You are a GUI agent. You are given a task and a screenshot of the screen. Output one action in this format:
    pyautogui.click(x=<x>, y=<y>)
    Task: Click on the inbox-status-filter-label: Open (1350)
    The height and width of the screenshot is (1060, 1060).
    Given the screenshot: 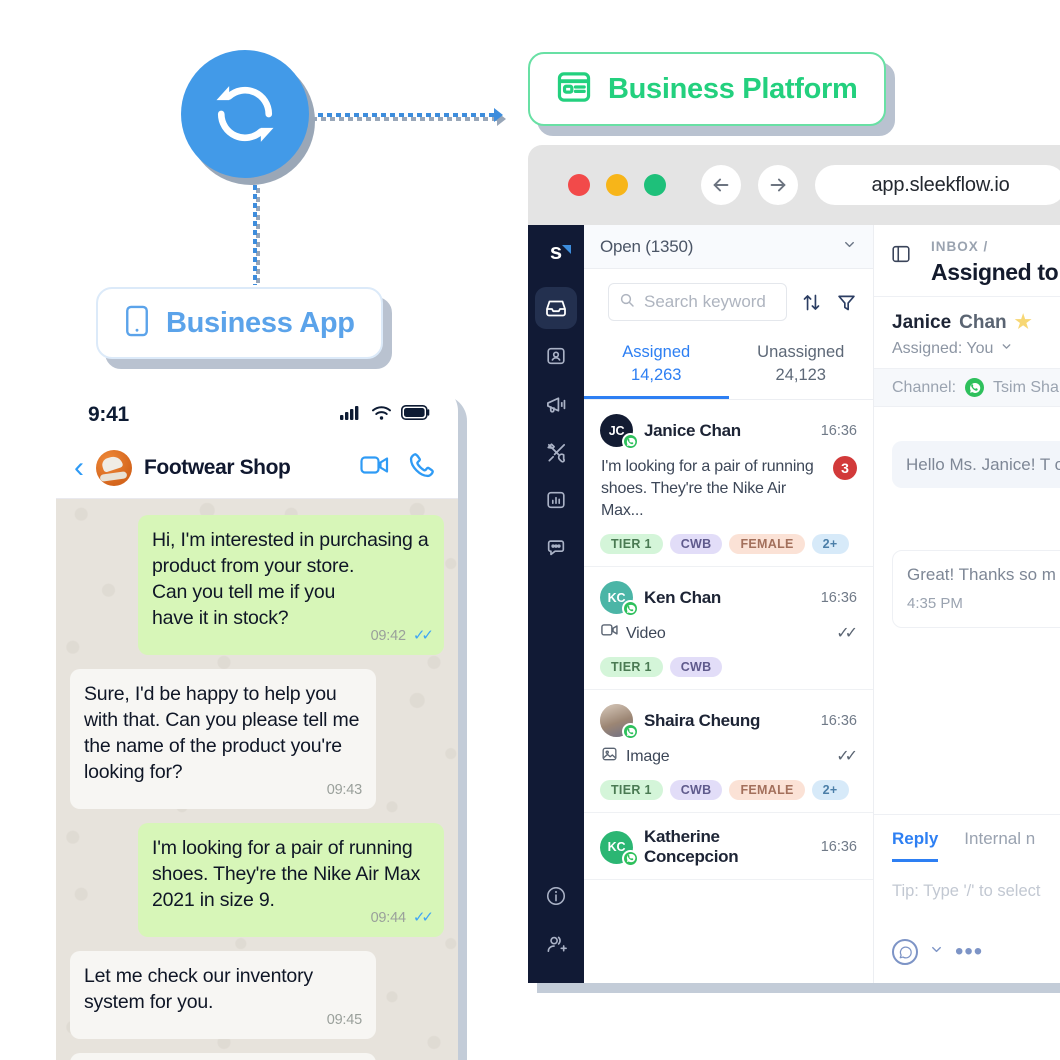 What is the action you would take?
    pyautogui.click(x=647, y=246)
    